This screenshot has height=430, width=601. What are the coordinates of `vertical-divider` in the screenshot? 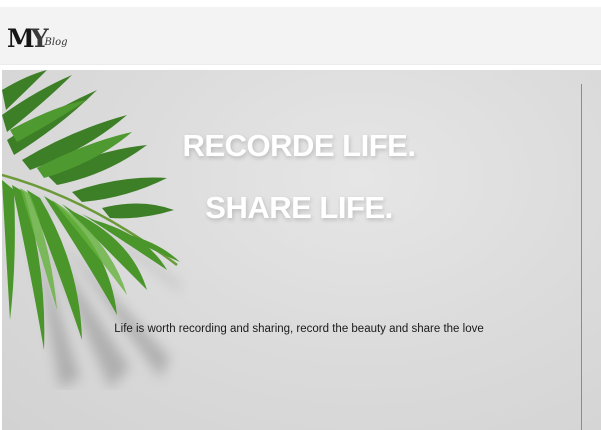 It's located at (581, 257).